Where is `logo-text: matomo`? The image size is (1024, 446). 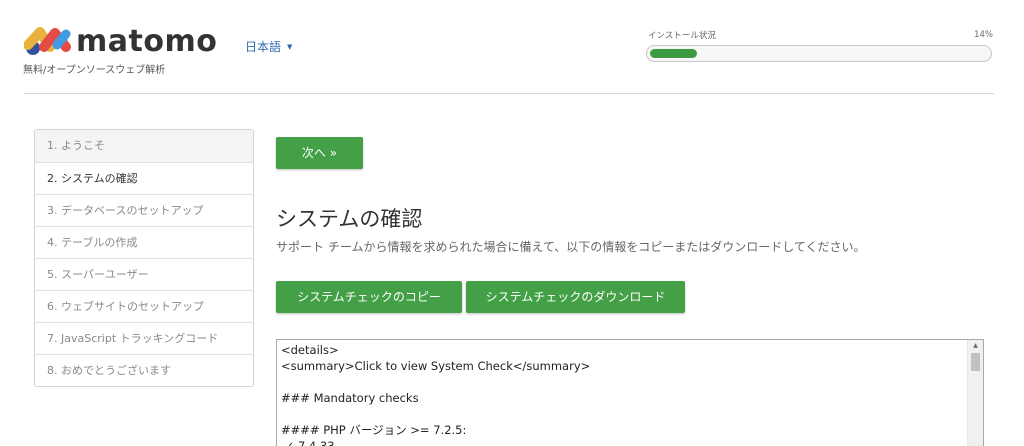
logo-text: matomo is located at coordinates (147, 41).